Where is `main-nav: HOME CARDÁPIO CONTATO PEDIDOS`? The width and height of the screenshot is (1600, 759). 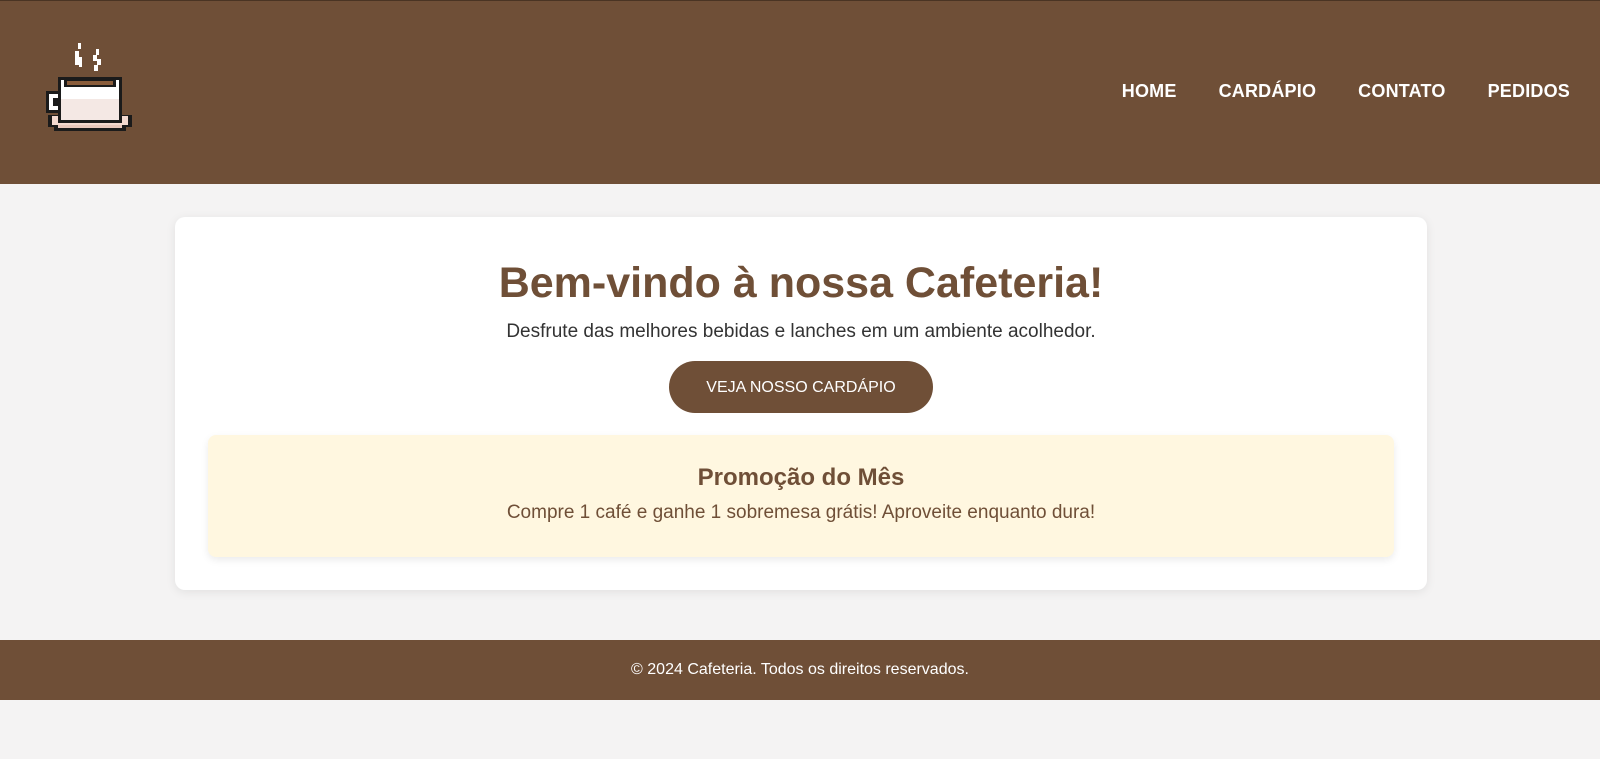 main-nav: HOME CARDÁPIO CONTATO PEDIDOS is located at coordinates (1346, 91).